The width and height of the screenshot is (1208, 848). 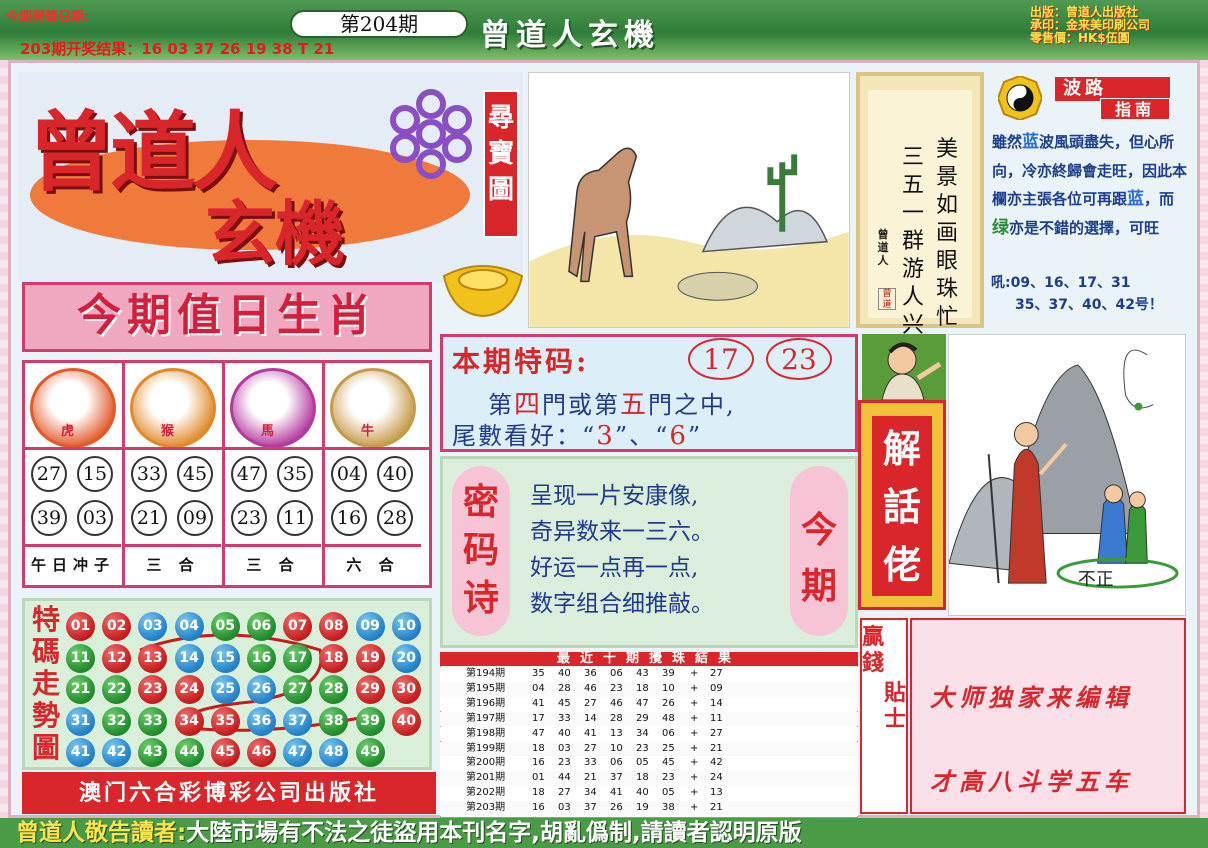 I want to click on wave-numbers-line: 吼:09、16、17、31, so click(x=1061, y=283).